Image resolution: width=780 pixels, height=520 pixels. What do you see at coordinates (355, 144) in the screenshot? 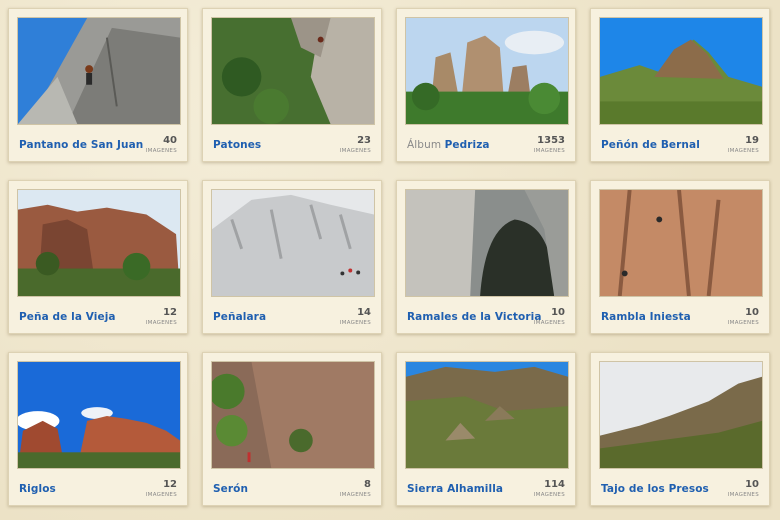
I see `image-count: 23 IMAGENES` at bounding box center [355, 144].